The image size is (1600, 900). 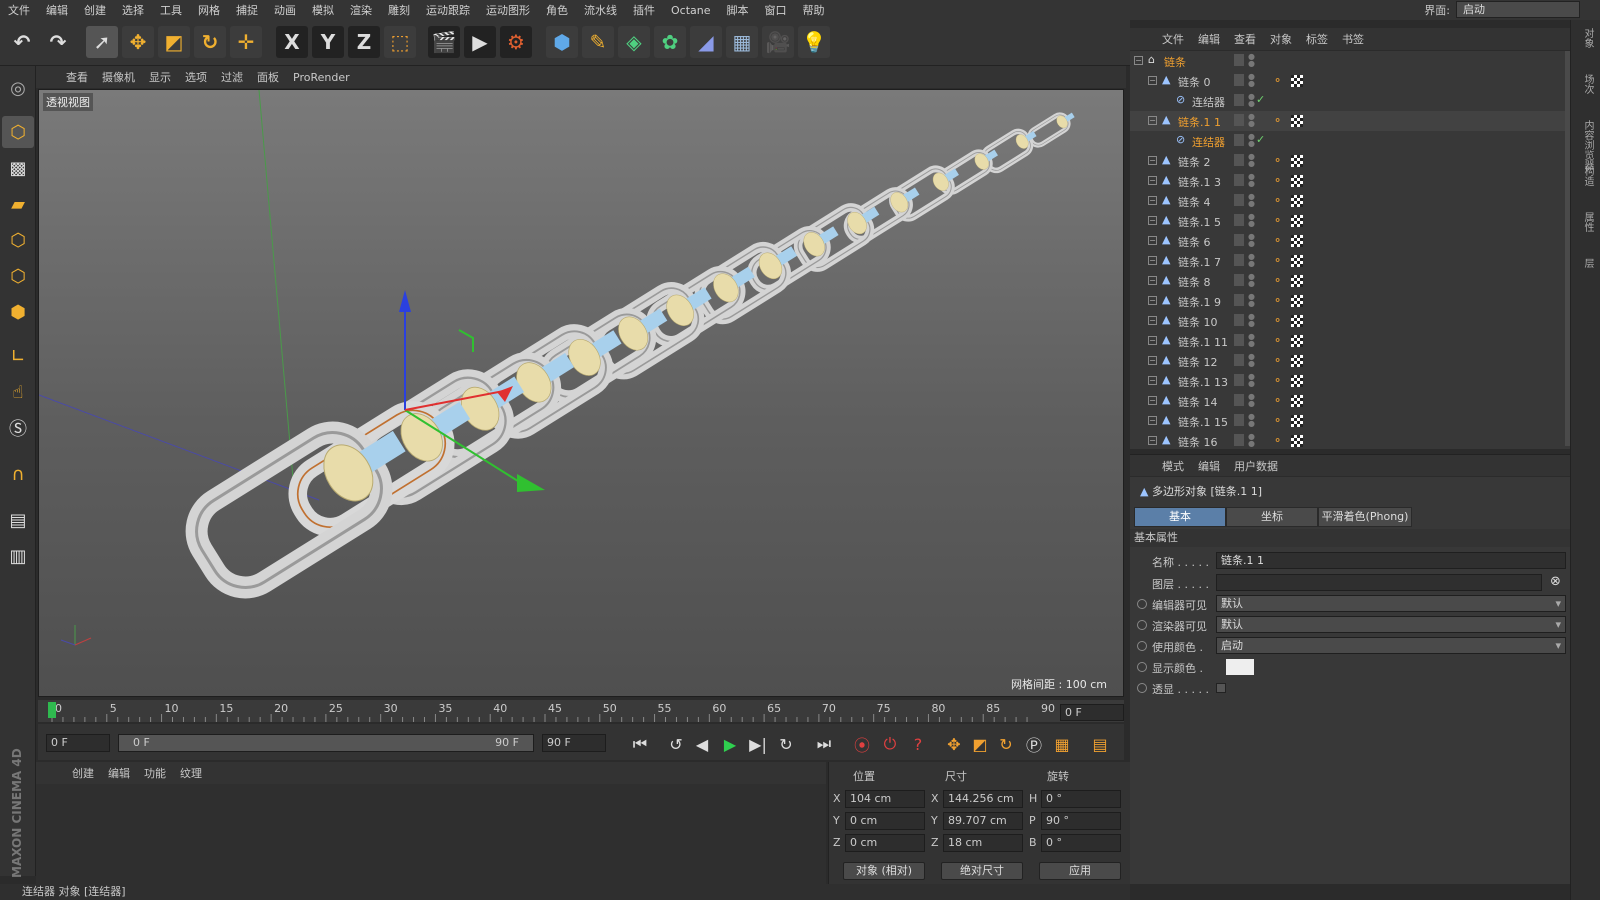 What do you see at coordinates (1199, 302) in the screenshot?
I see `object-name: 链条.1 9` at bounding box center [1199, 302].